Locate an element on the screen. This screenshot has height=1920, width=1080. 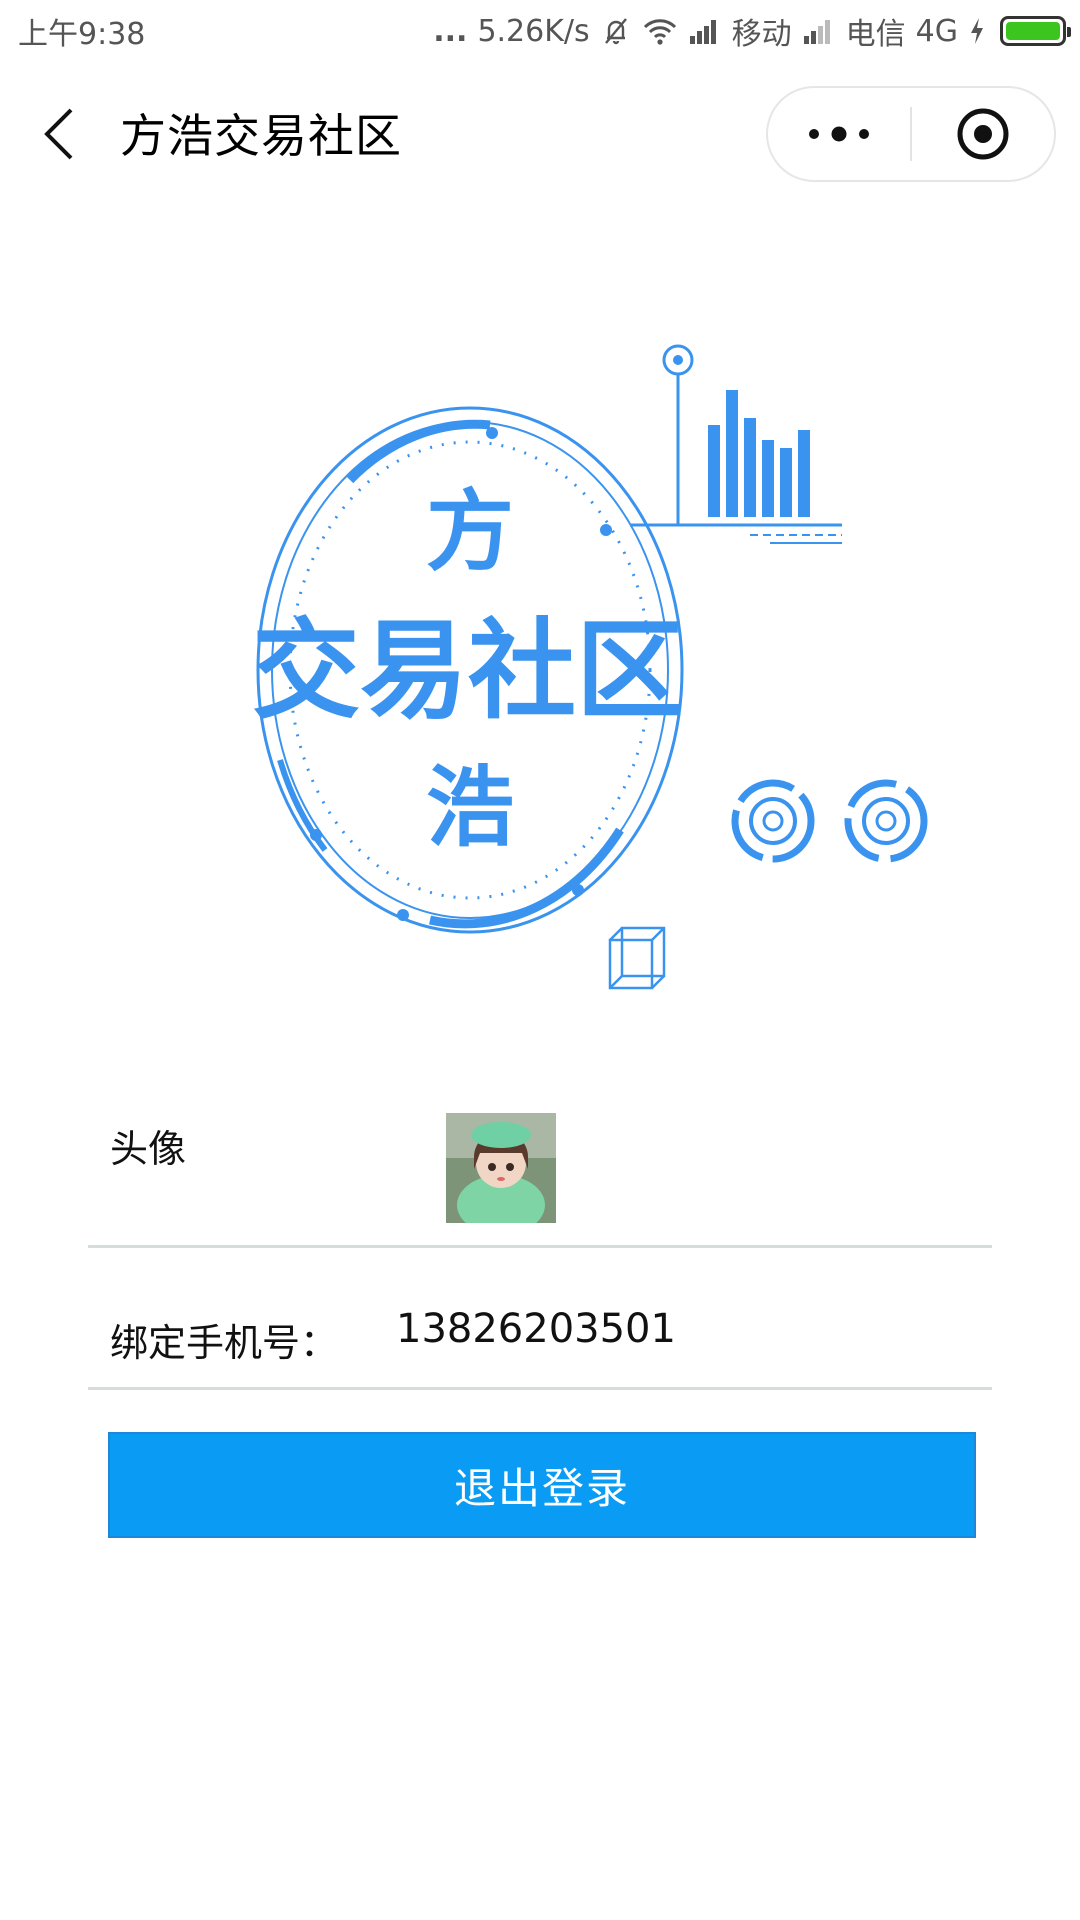
bell-muted-icon is located at coordinates (616, 31).